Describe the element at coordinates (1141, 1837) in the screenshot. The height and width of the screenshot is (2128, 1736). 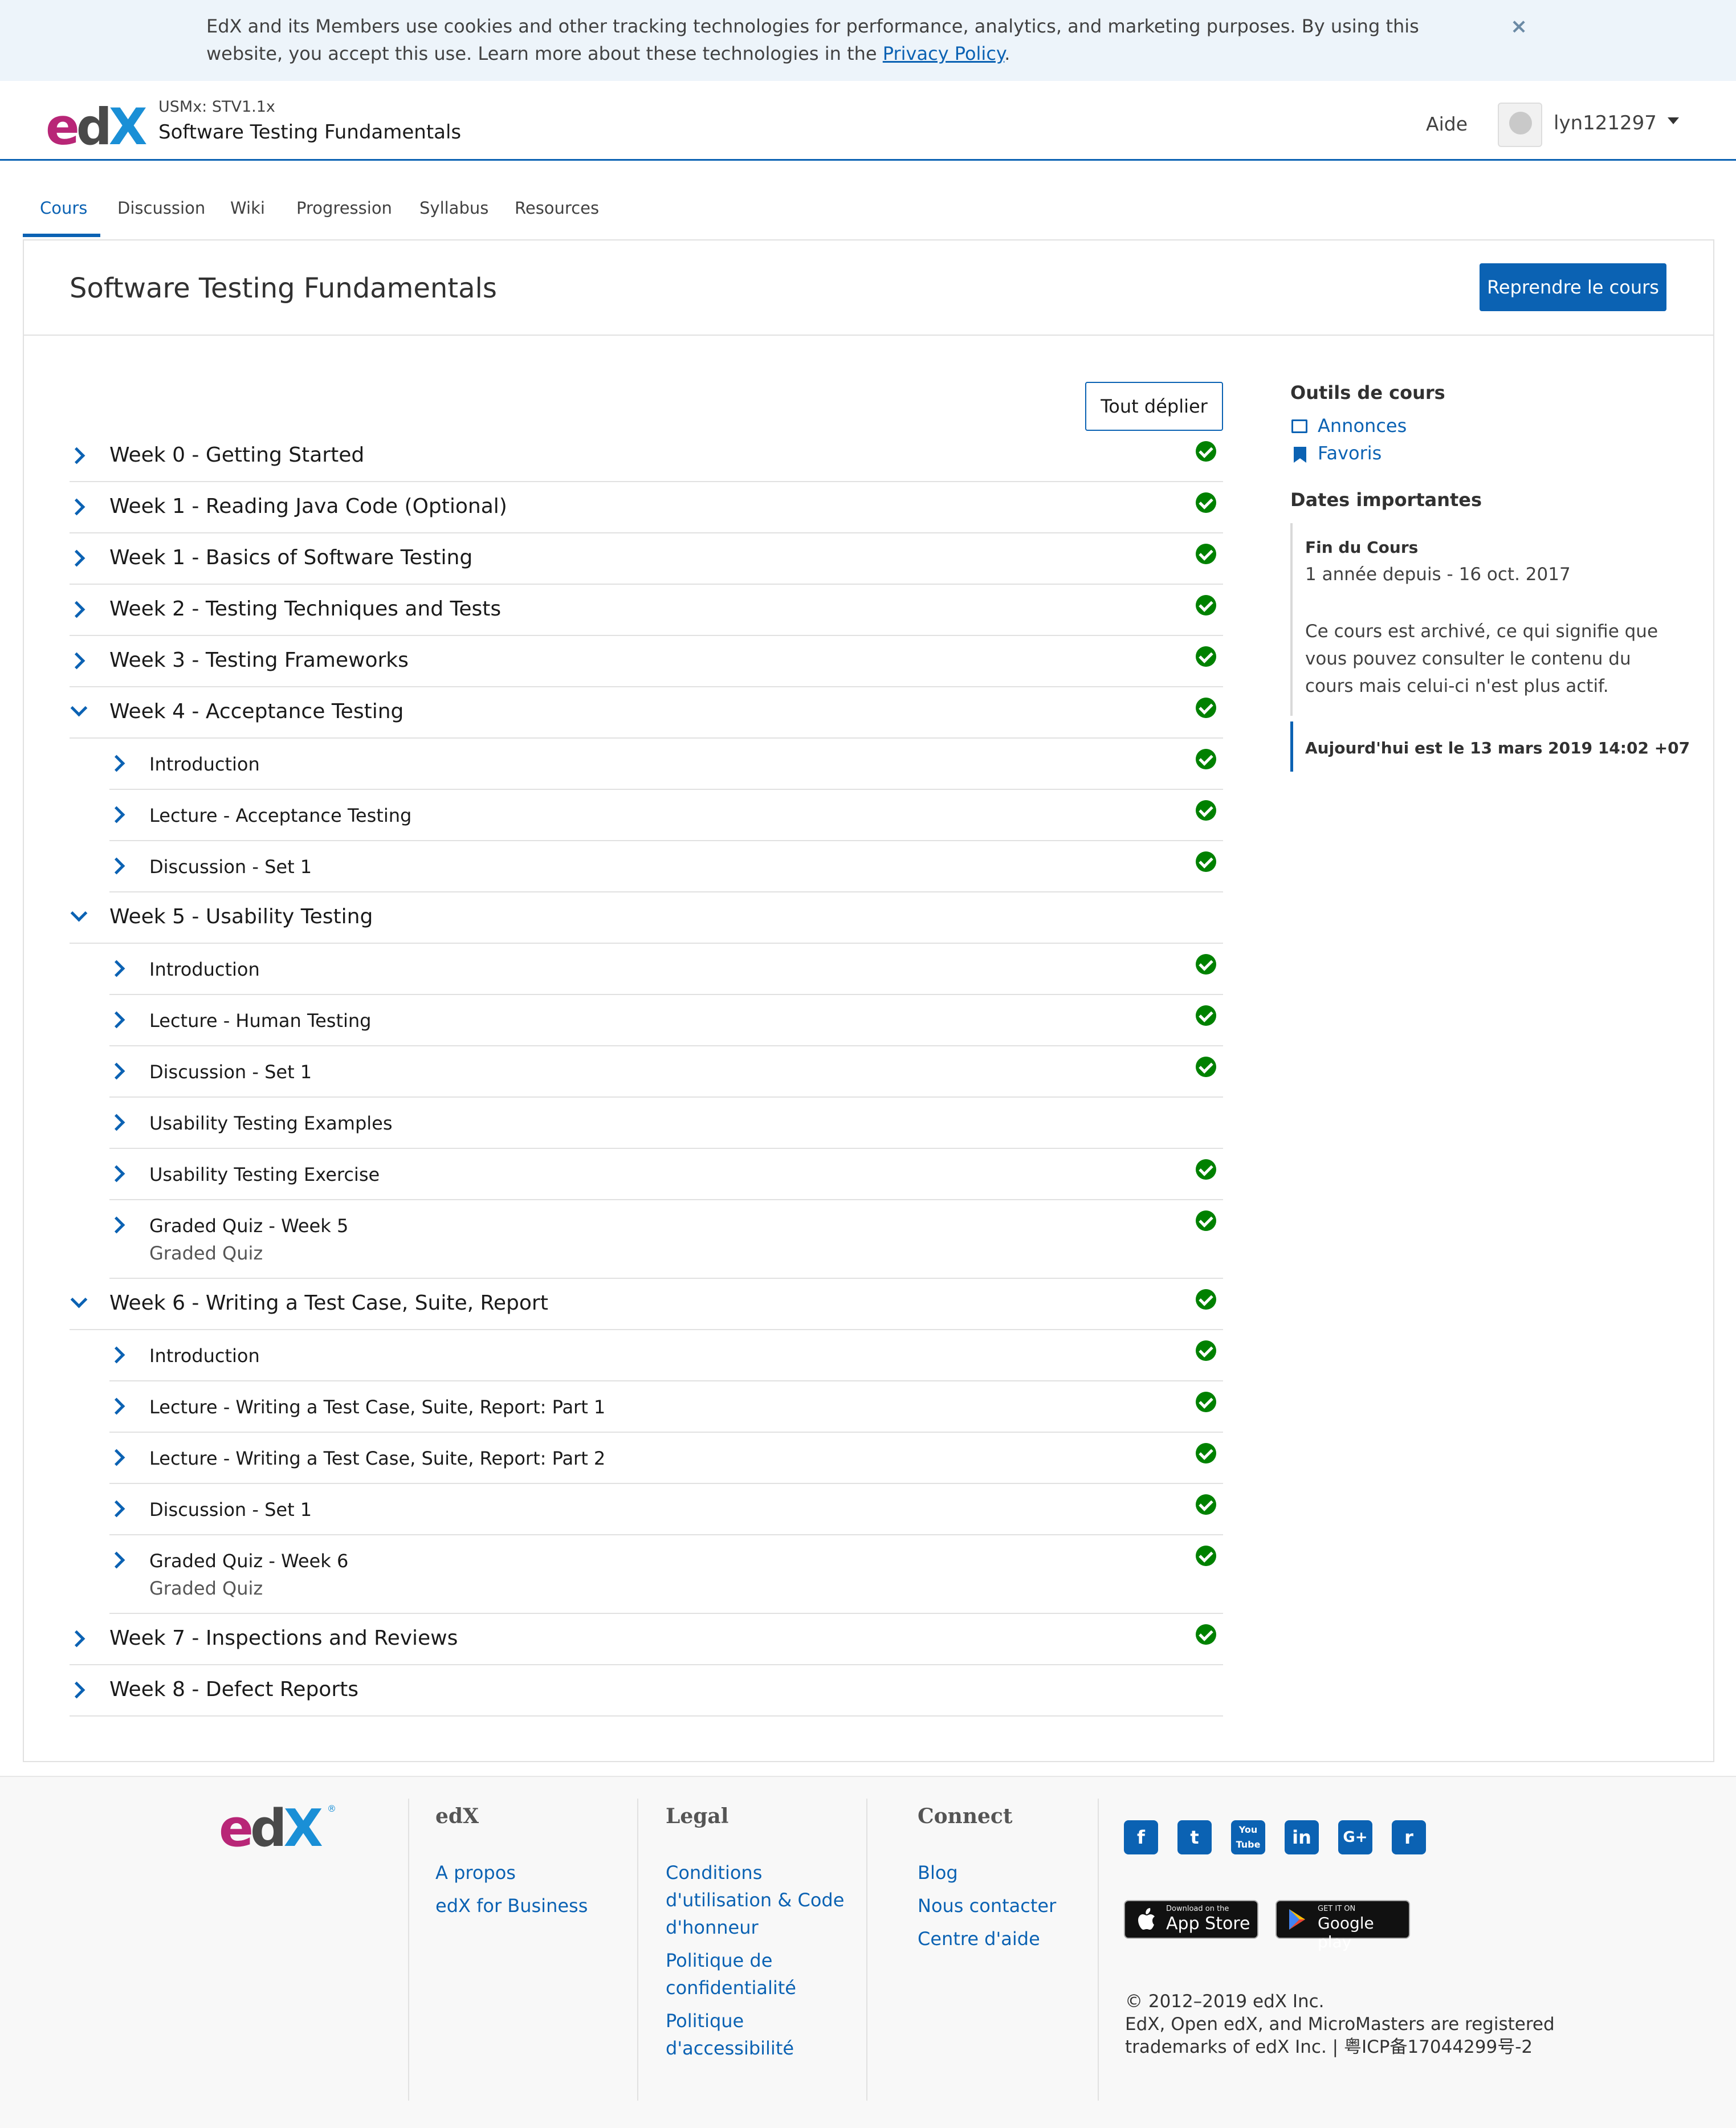
I see `facebook-icon: f` at that location.